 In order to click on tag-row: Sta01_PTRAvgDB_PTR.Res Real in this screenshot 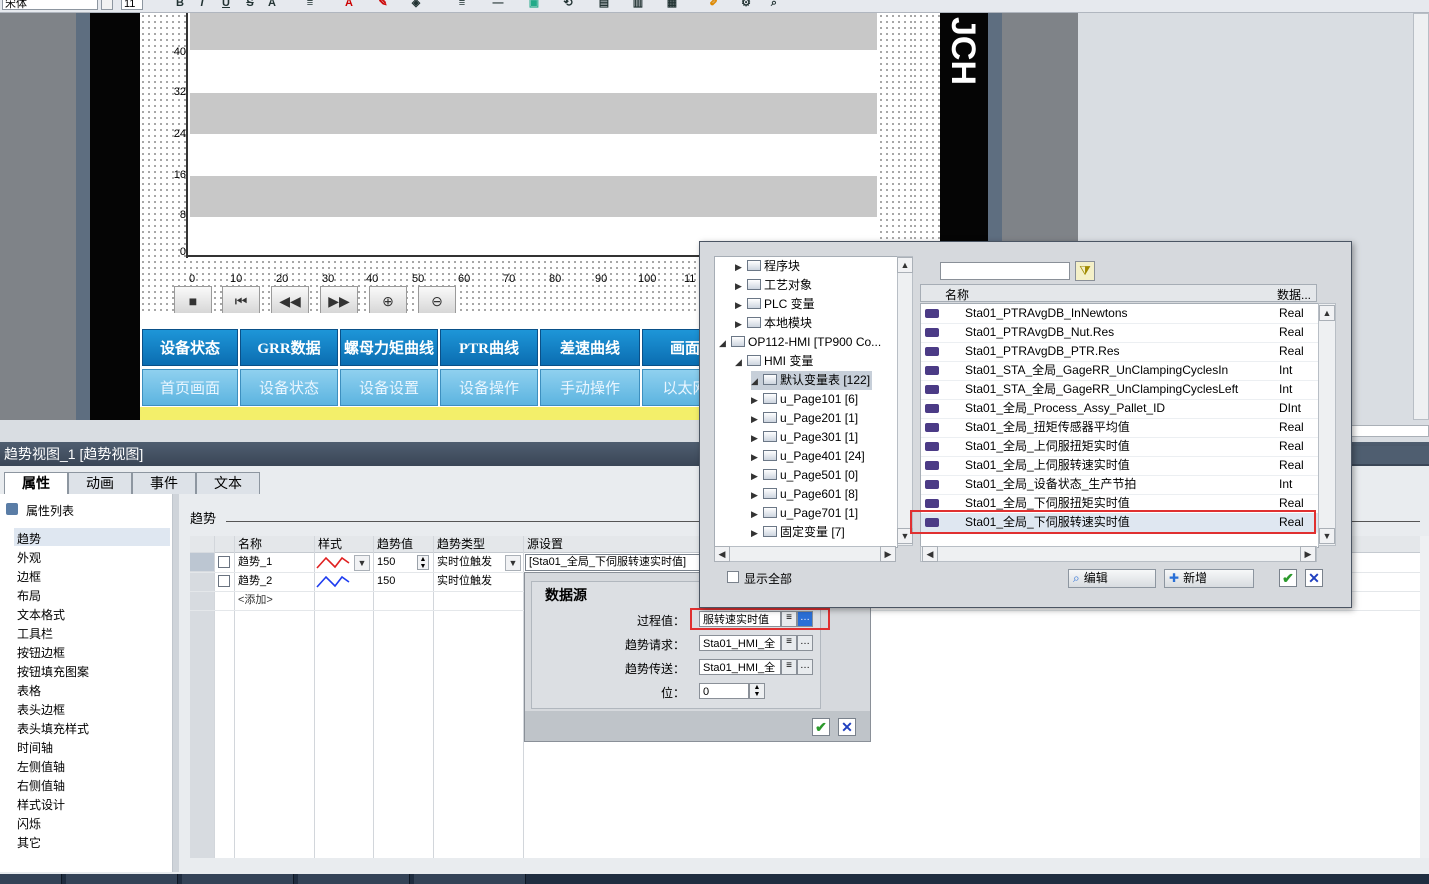, I will do `click(1119, 352)`.